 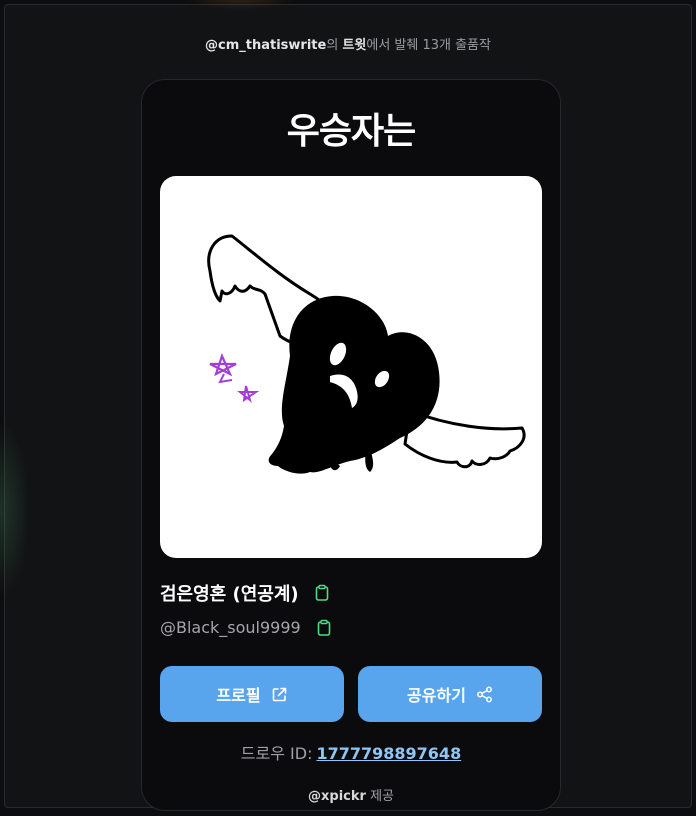 What do you see at coordinates (240, 5) in the screenshot?
I see `background-glow-top` at bounding box center [240, 5].